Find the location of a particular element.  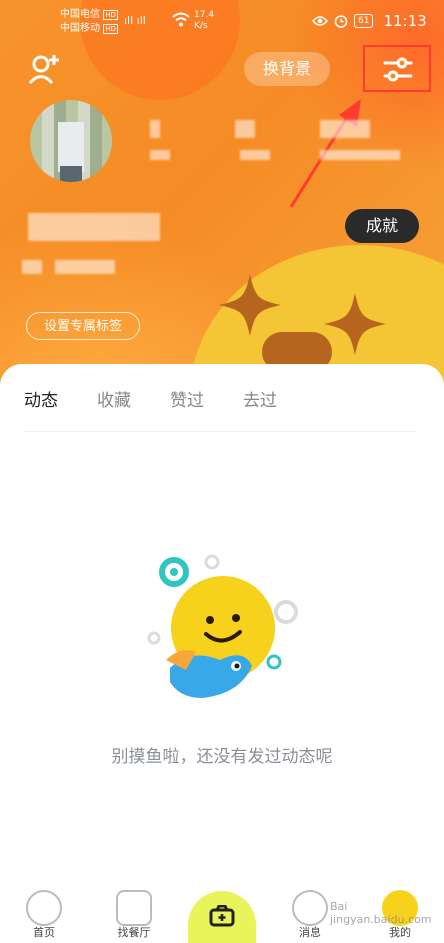

camera-icon is located at coordinates (222, 916).